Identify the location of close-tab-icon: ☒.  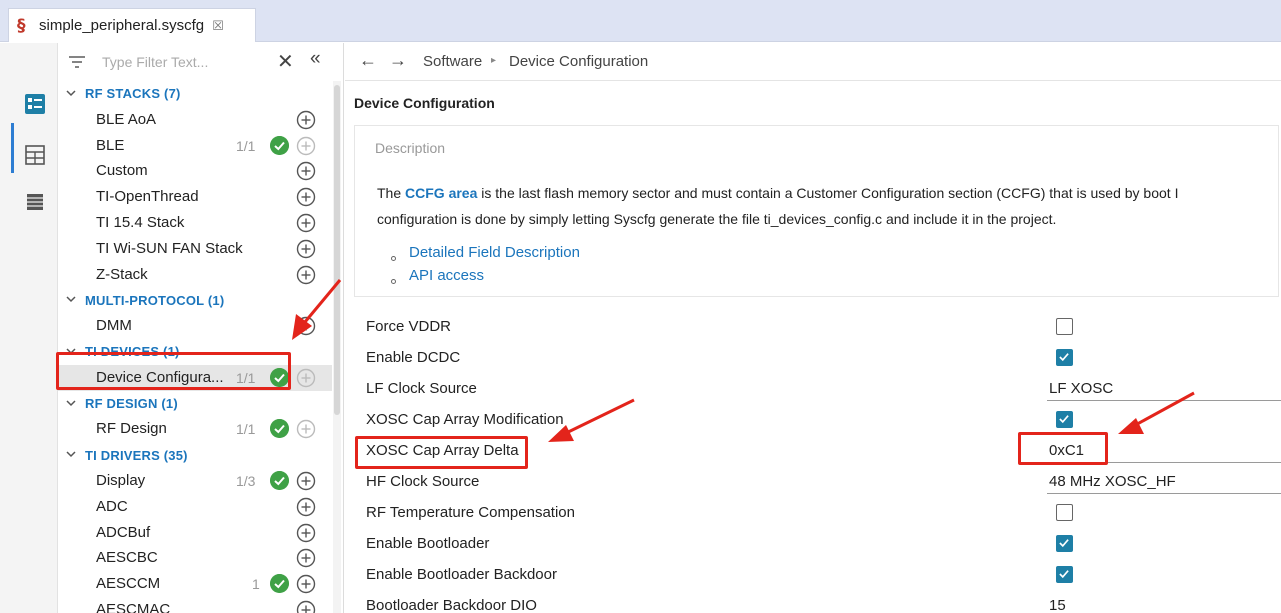
(218, 26).